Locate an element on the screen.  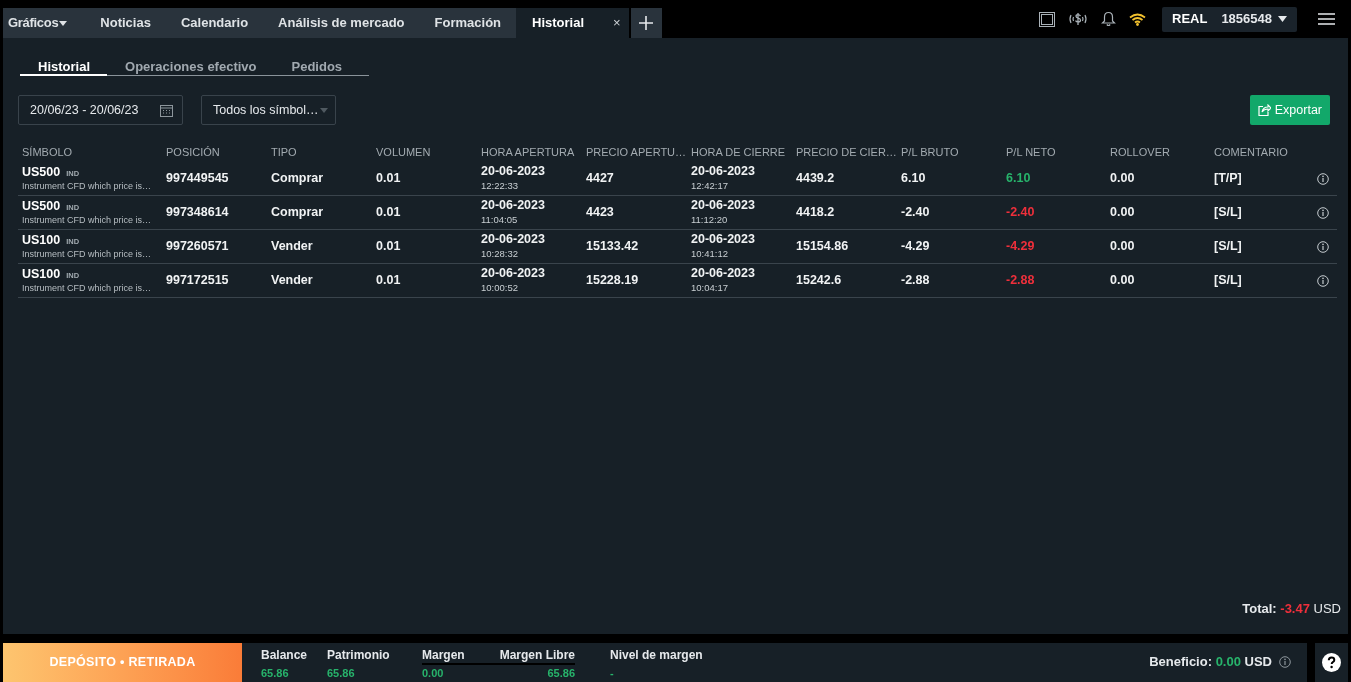
time-text: 10:41:12 is located at coordinates (710, 253).